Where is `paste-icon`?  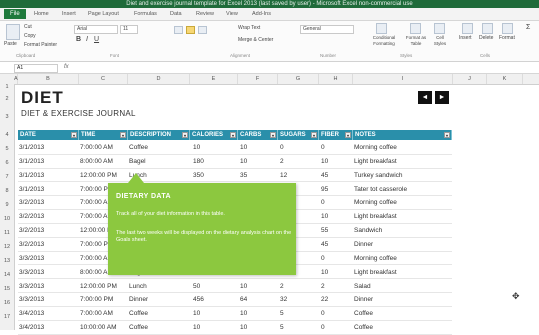 paste-icon is located at coordinates (13, 32).